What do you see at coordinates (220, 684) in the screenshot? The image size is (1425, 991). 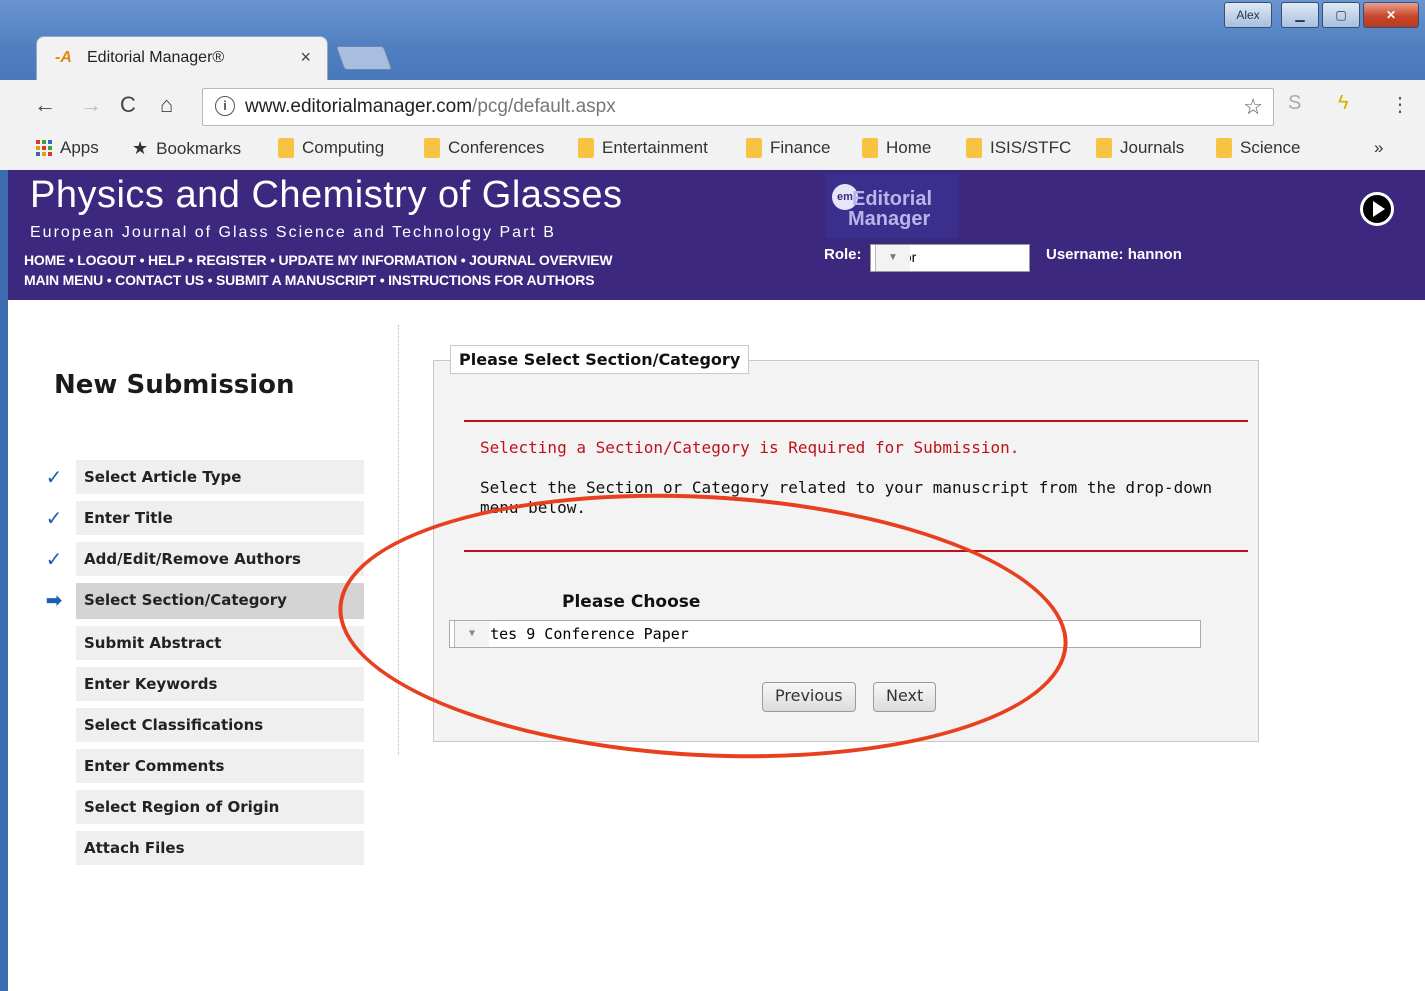 I see `step-enter-keywords: Enter Keywords` at bounding box center [220, 684].